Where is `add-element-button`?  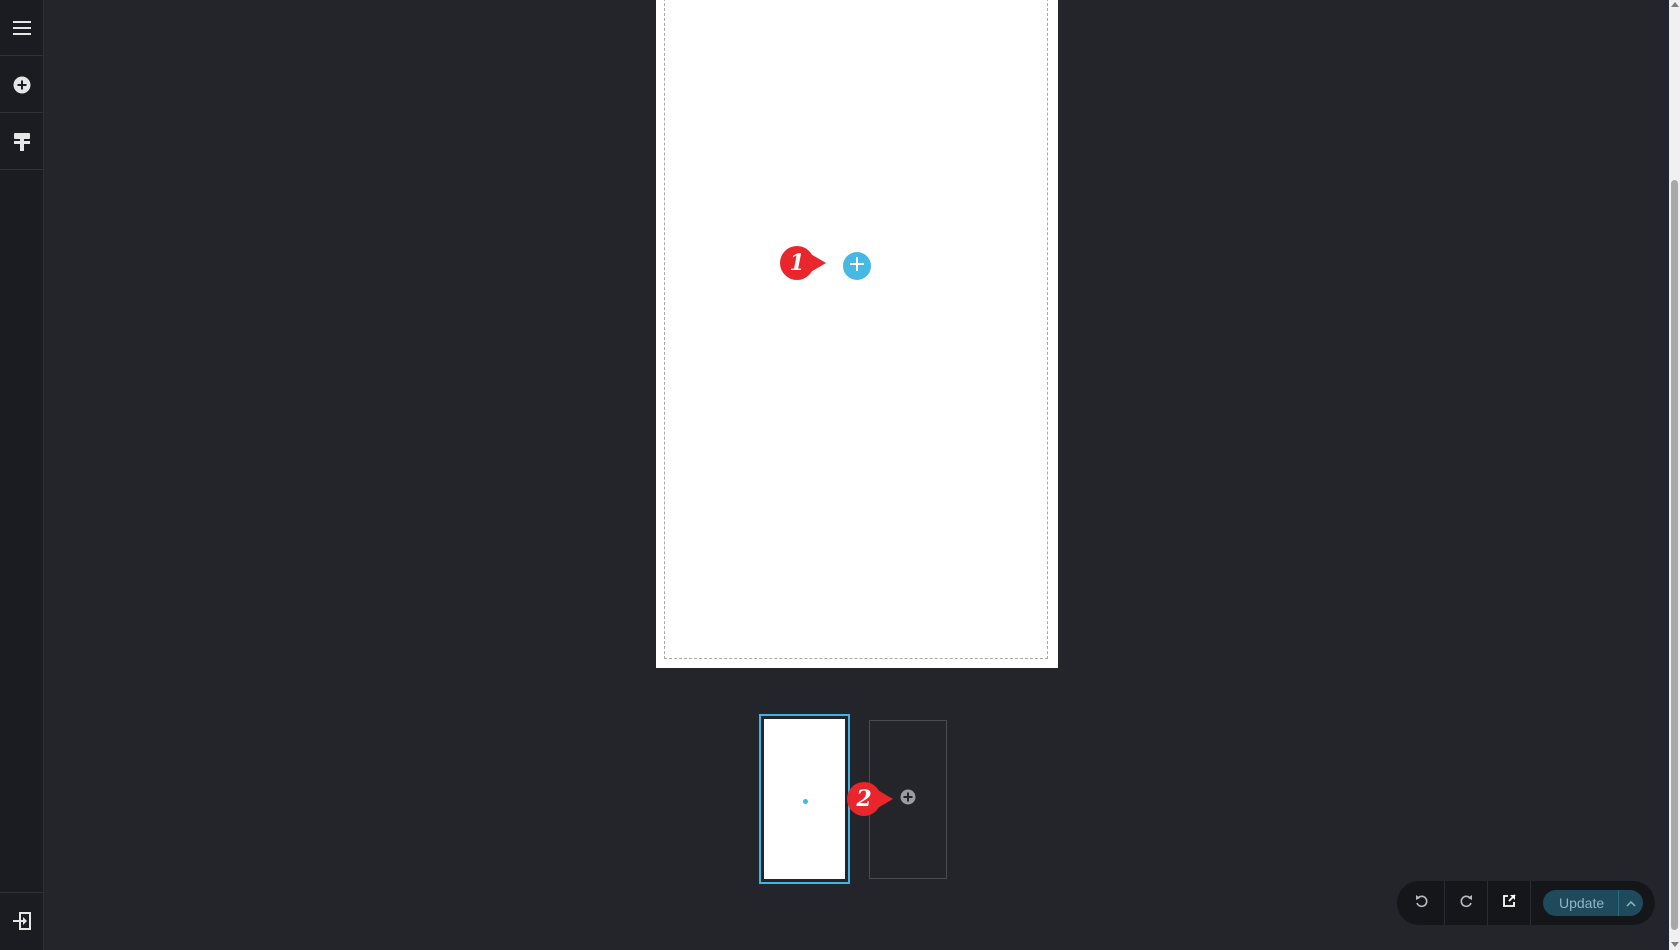 add-element-button is located at coordinates (22, 85).